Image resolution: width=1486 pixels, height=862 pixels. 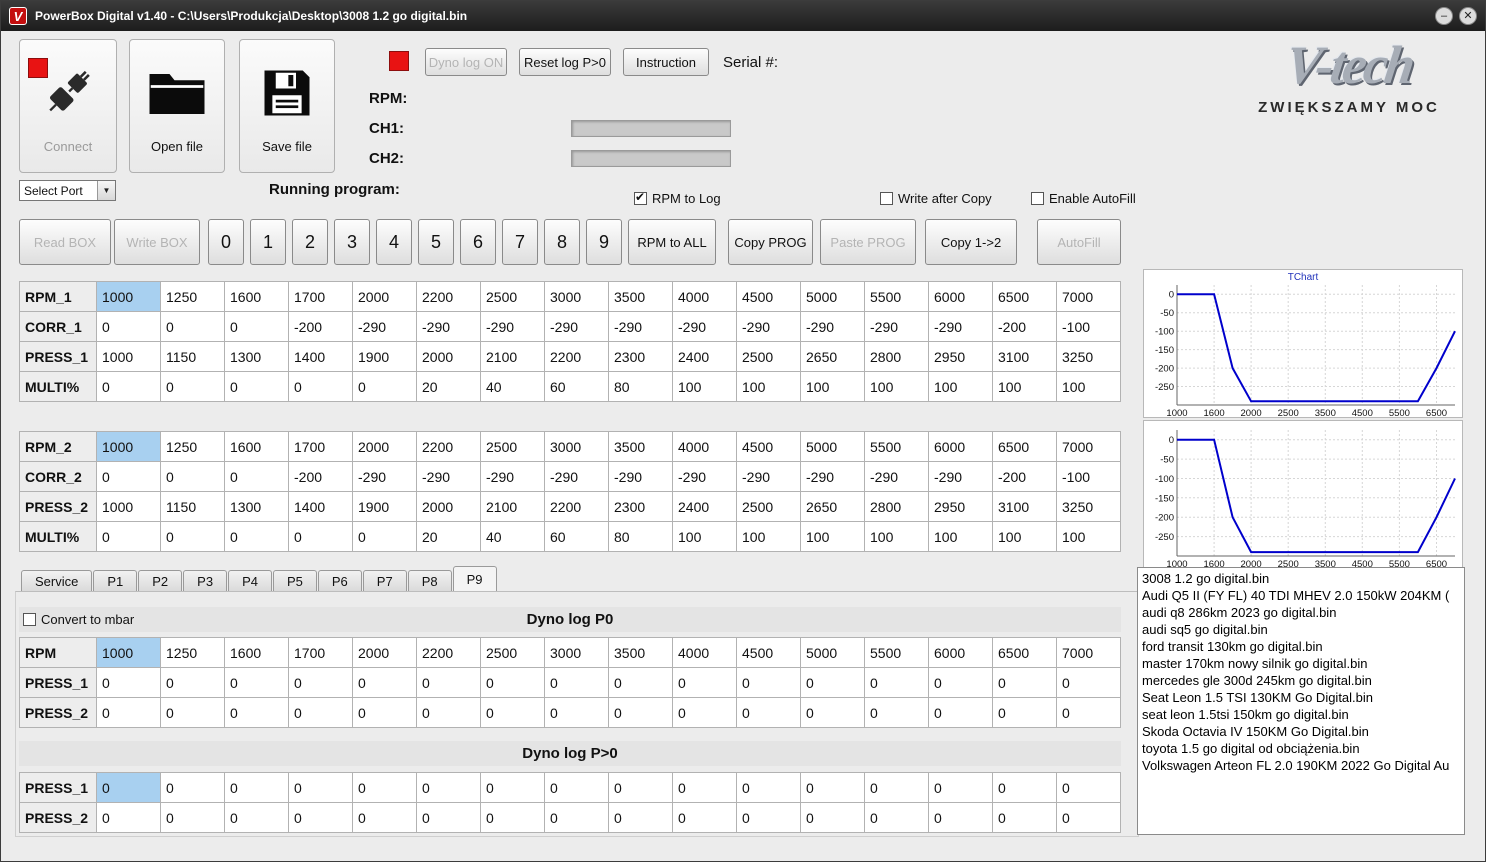 What do you see at coordinates (192, 446) in the screenshot?
I see `grid-cell: 1250` at bounding box center [192, 446].